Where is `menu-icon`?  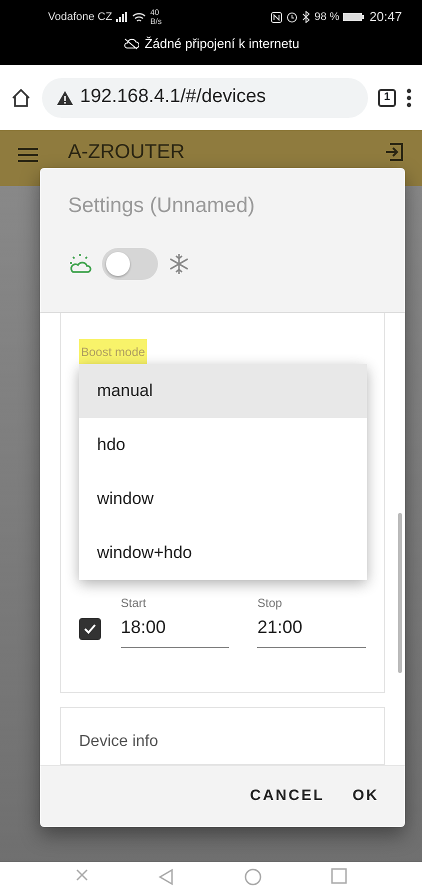
menu-icon is located at coordinates (28, 154).